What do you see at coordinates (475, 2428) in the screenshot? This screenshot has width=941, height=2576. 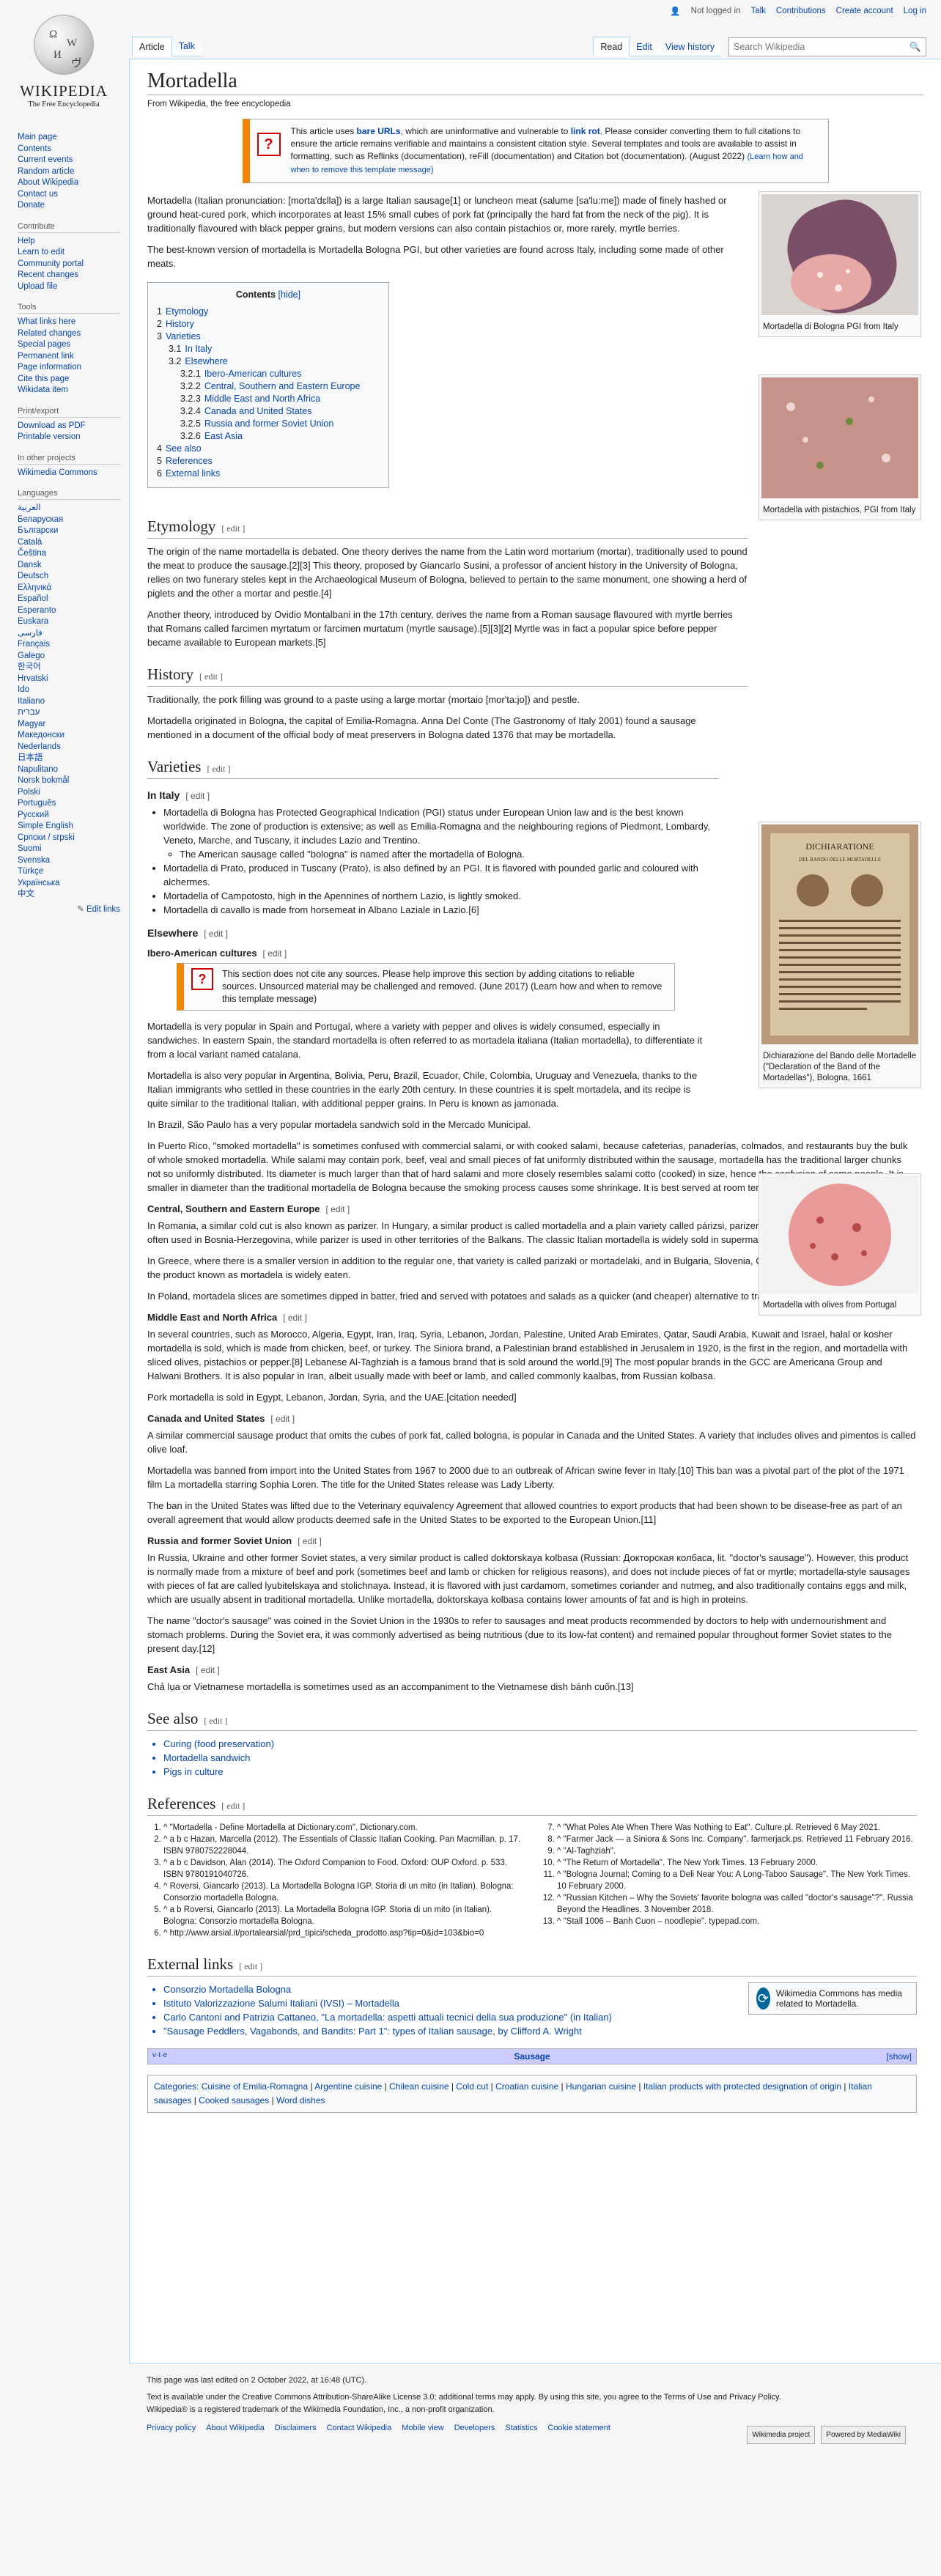 I see `footer-link: Developers` at bounding box center [475, 2428].